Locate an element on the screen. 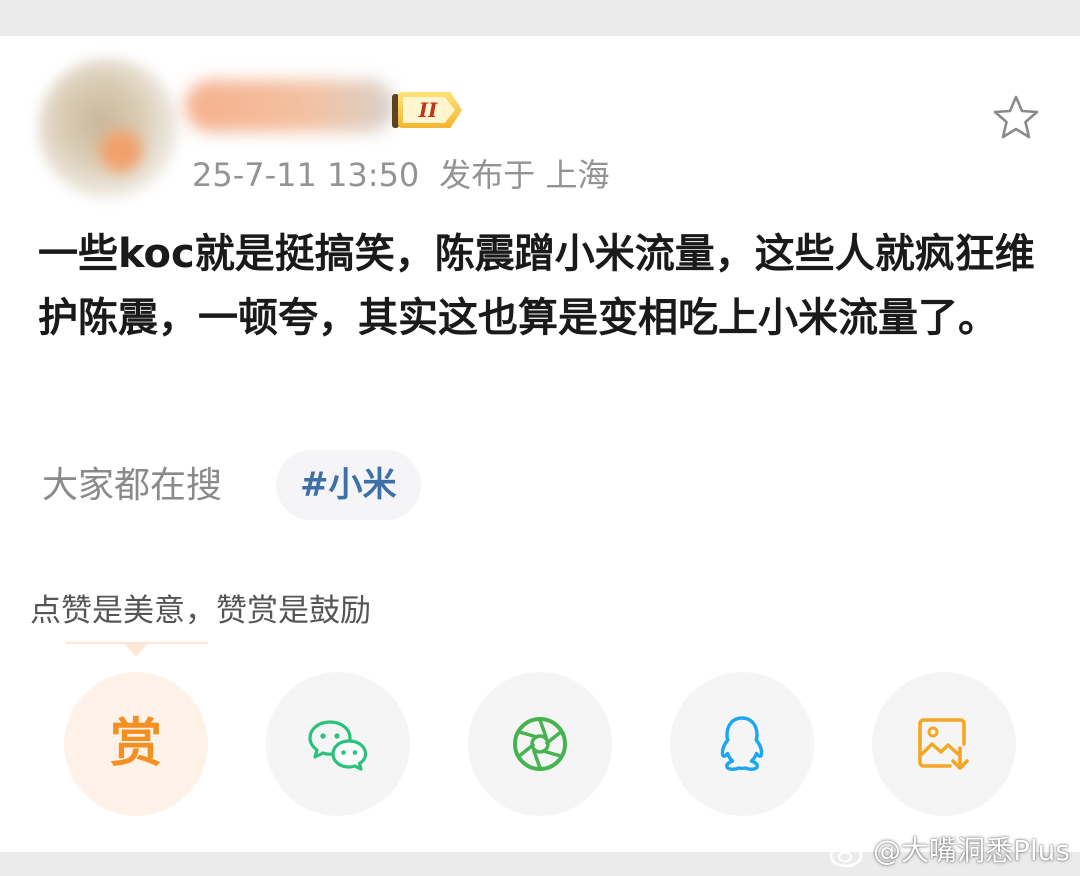  share-moments-button is located at coordinates (540, 744).